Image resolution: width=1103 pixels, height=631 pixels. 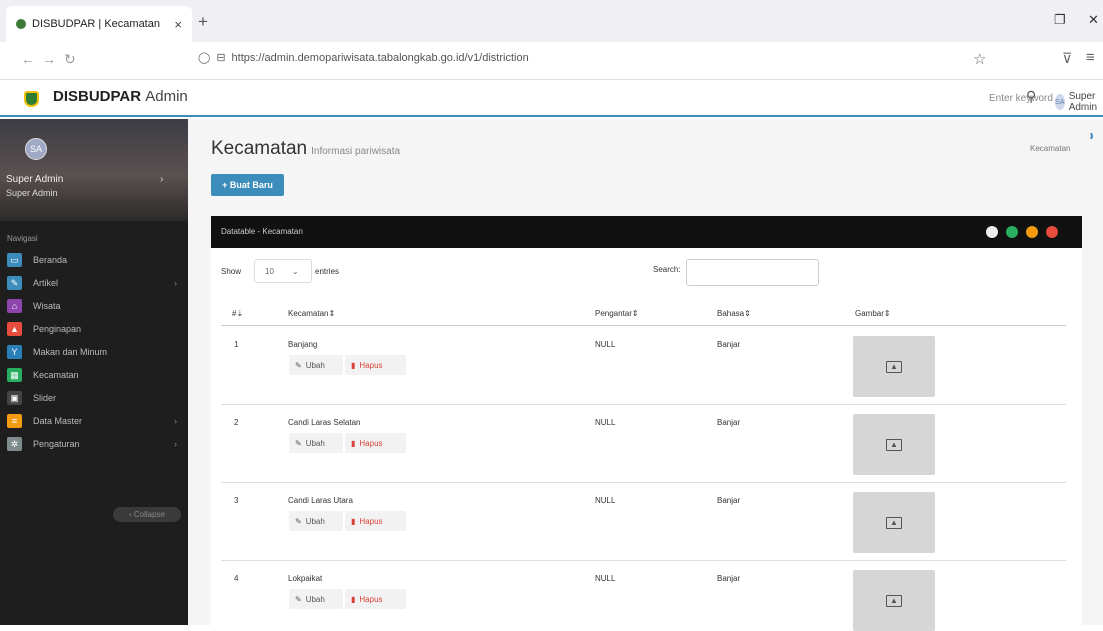 I want to click on nav-heading: Navigasi, so click(x=22, y=238).